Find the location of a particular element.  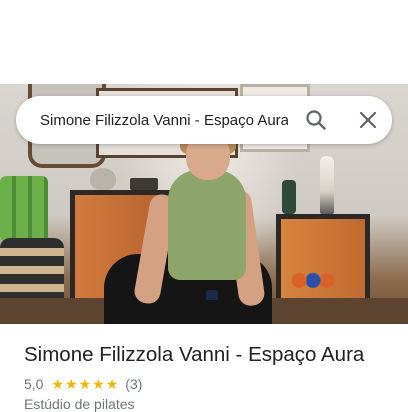

place-title: Simone Filizzola Vanni - Espaço Aura is located at coordinates (194, 354).